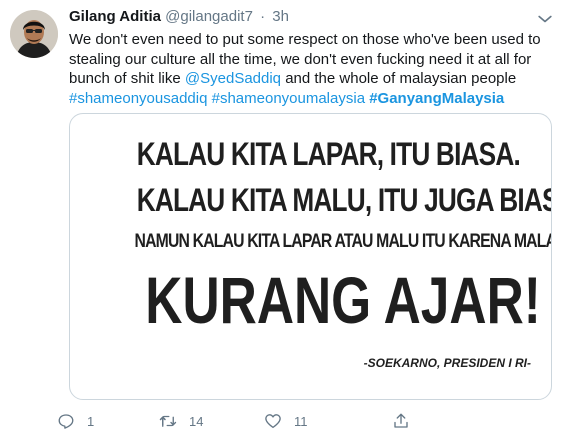 This screenshot has height=438, width=567. I want to click on reply-icon, so click(66, 421).